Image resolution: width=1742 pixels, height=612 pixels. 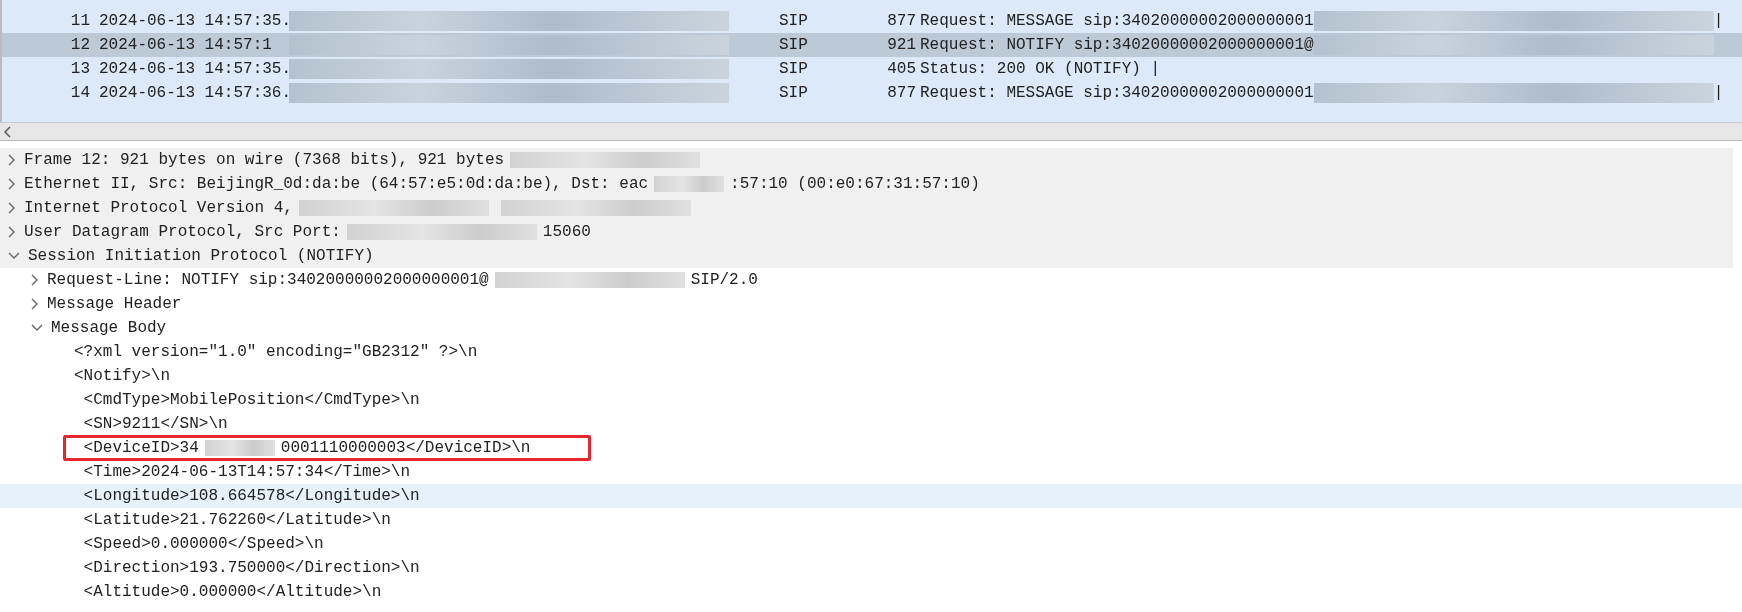 What do you see at coordinates (276, 352) in the screenshot?
I see `detail-text: <?xml version="1.0" encoding="GB2312" ?>\n` at bounding box center [276, 352].